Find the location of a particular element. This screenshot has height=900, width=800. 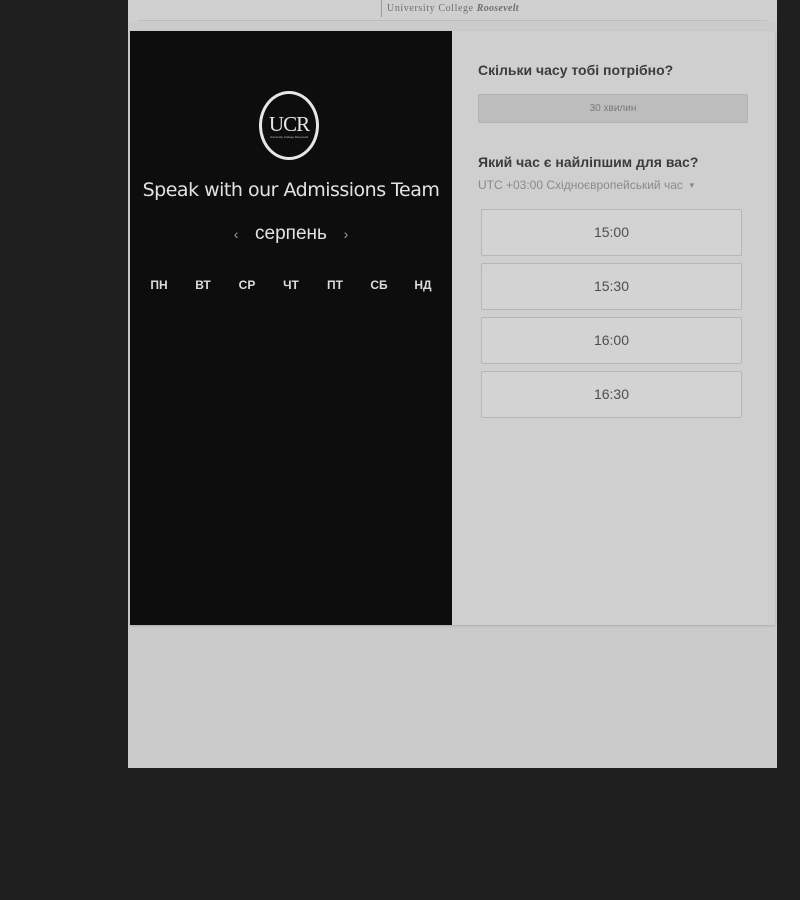

logo-subtext: University College Roosevelt is located at coordinates (289, 137).